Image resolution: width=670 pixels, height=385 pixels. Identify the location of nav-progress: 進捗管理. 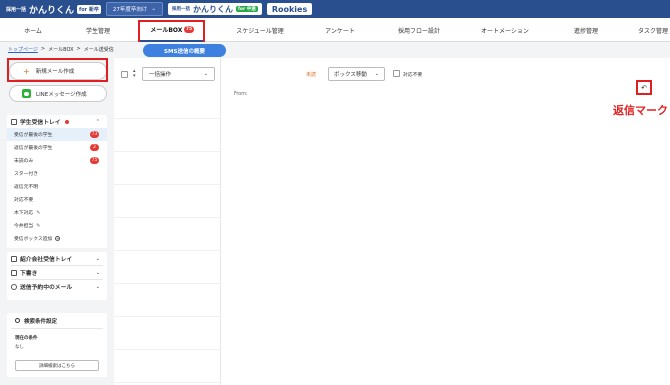
(586, 30).